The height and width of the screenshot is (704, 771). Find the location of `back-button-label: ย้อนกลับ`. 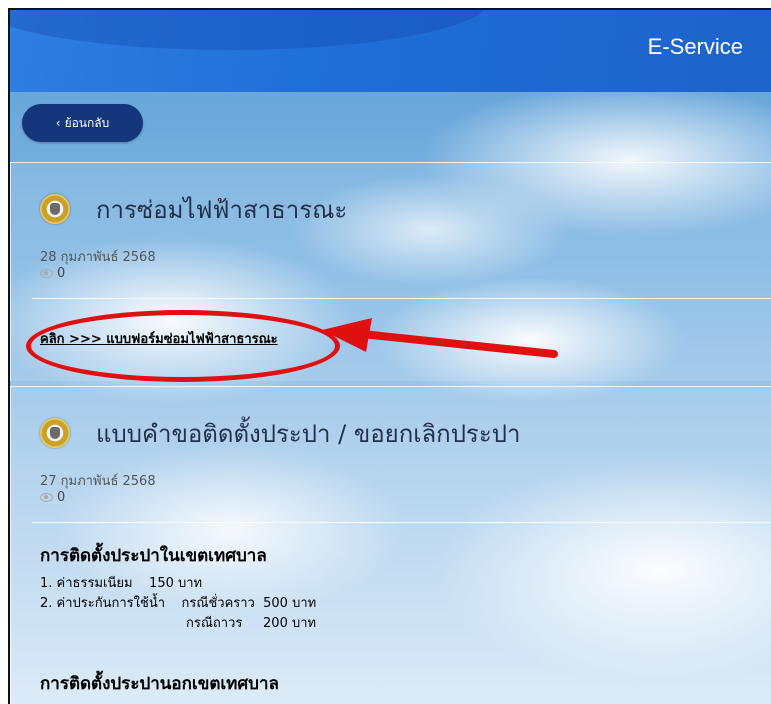

back-button-label: ย้อนกลับ is located at coordinates (87, 122).